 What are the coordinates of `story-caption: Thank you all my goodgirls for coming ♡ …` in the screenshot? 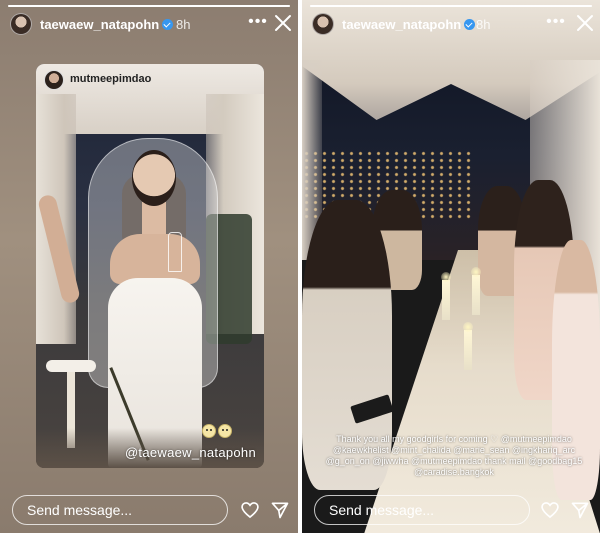 It's located at (454, 455).